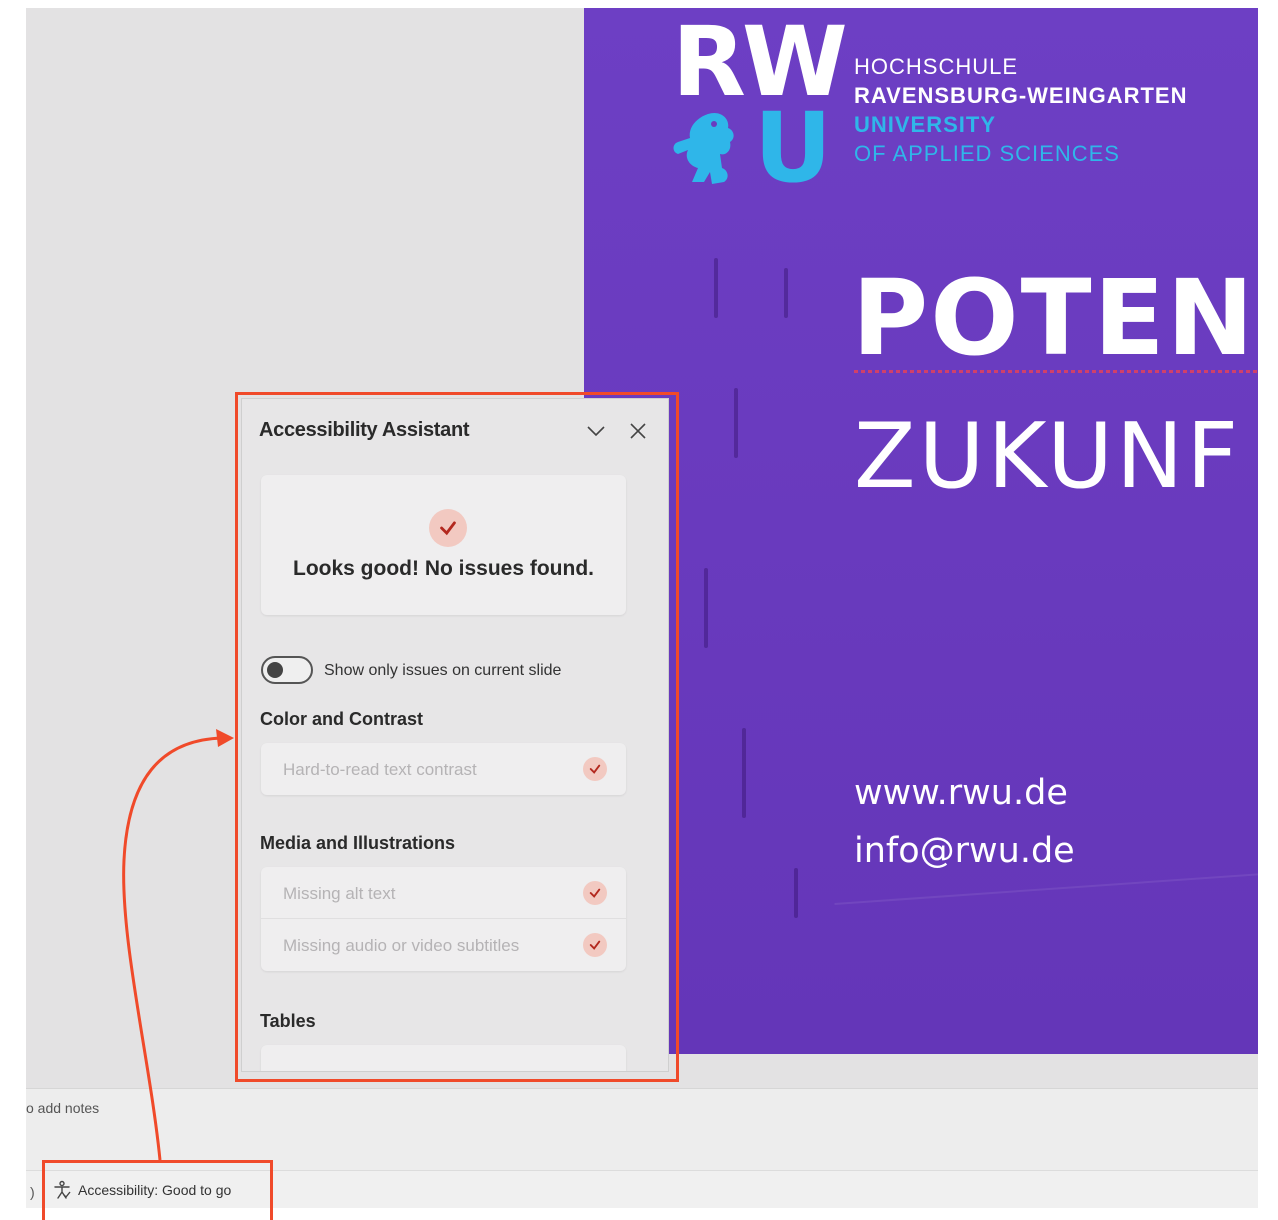 The width and height of the screenshot is (1278, 1220). Describe the element at coordinates (925, 124) in the screenshot. I see `institution-line: UNIVERSITY` at that location.